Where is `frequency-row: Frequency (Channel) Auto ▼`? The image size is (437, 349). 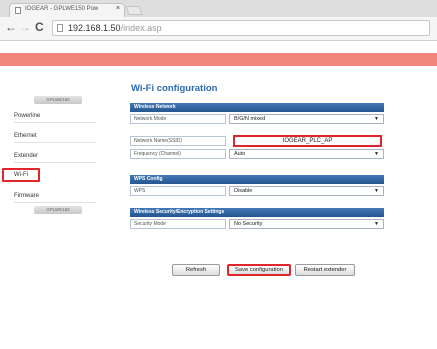 frequency-row: Frequency (Channel) Auto ▼ is located at coordinates (257, 154).